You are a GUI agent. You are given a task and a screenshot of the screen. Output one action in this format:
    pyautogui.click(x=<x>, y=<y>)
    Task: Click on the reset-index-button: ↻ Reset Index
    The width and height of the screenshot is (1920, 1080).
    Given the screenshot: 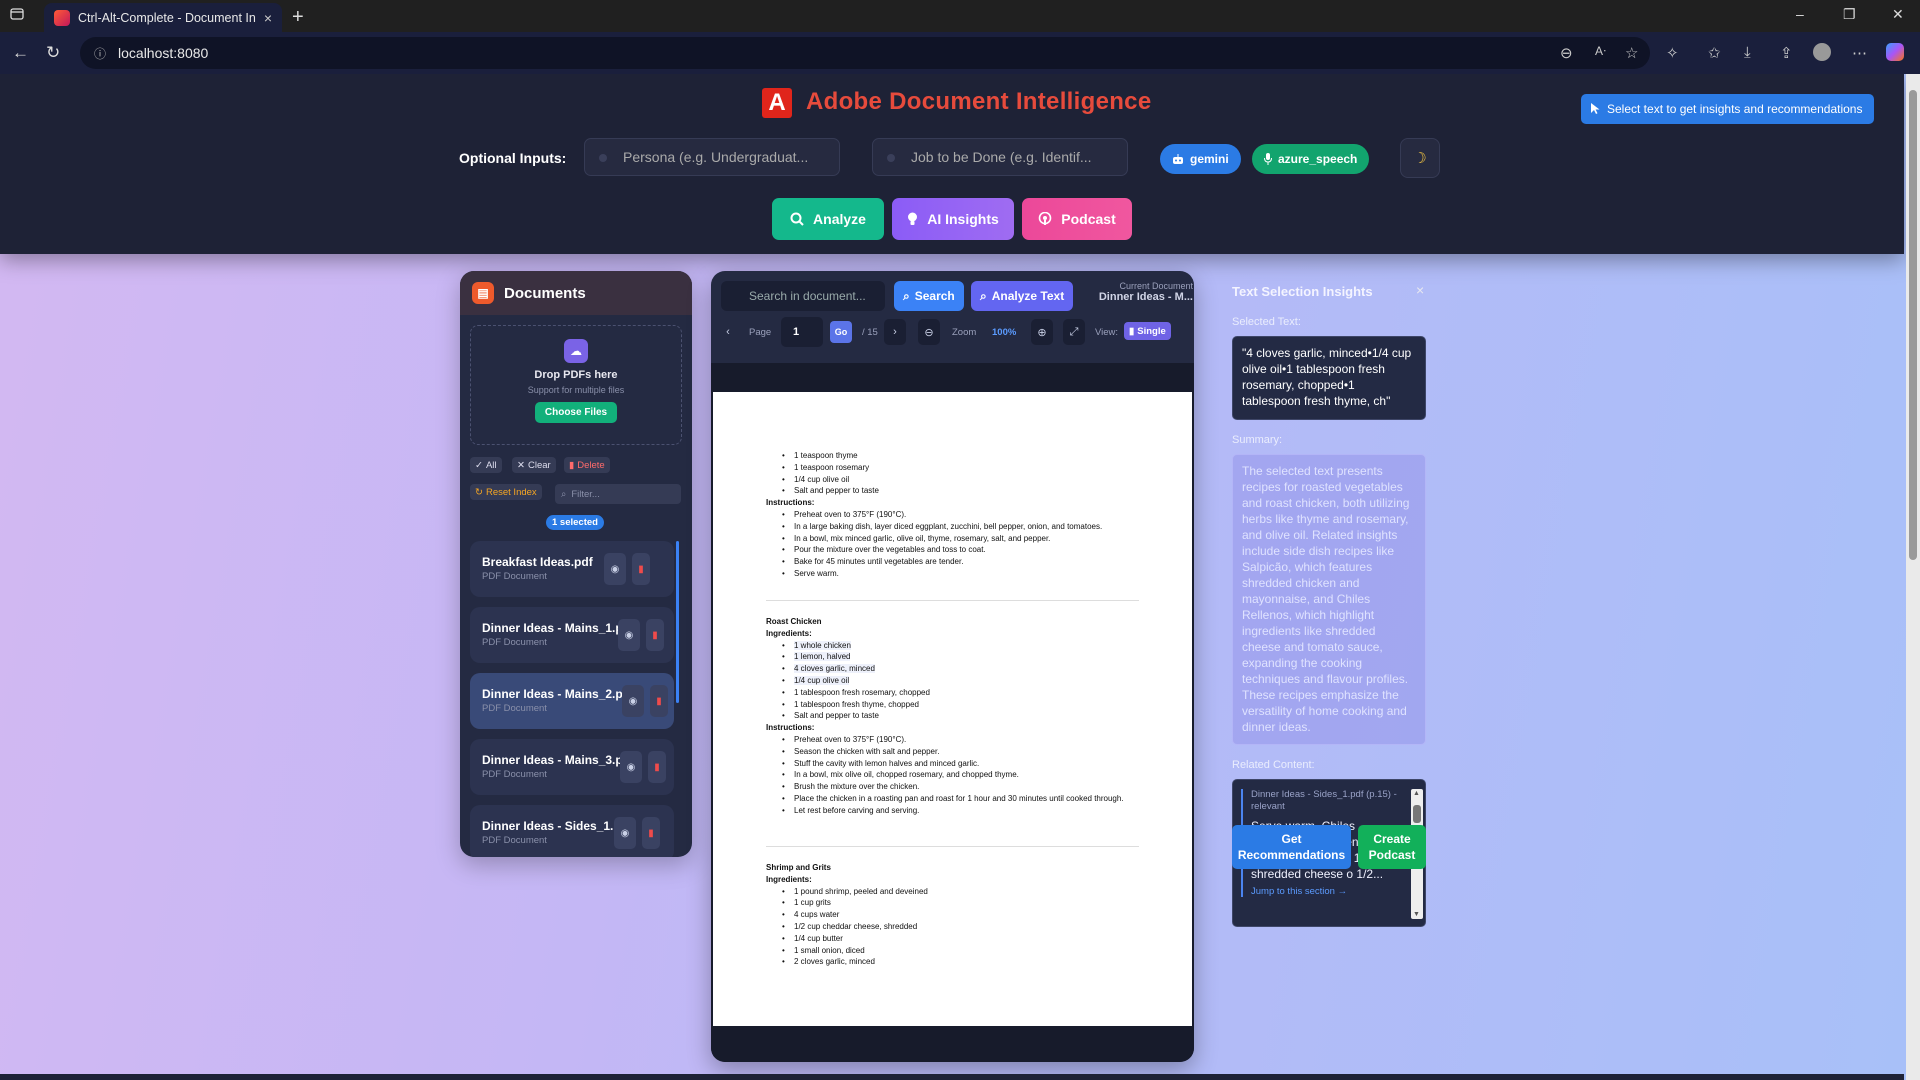 What is the action you would take?
    pyautogui.click(x=506, y=492)
    